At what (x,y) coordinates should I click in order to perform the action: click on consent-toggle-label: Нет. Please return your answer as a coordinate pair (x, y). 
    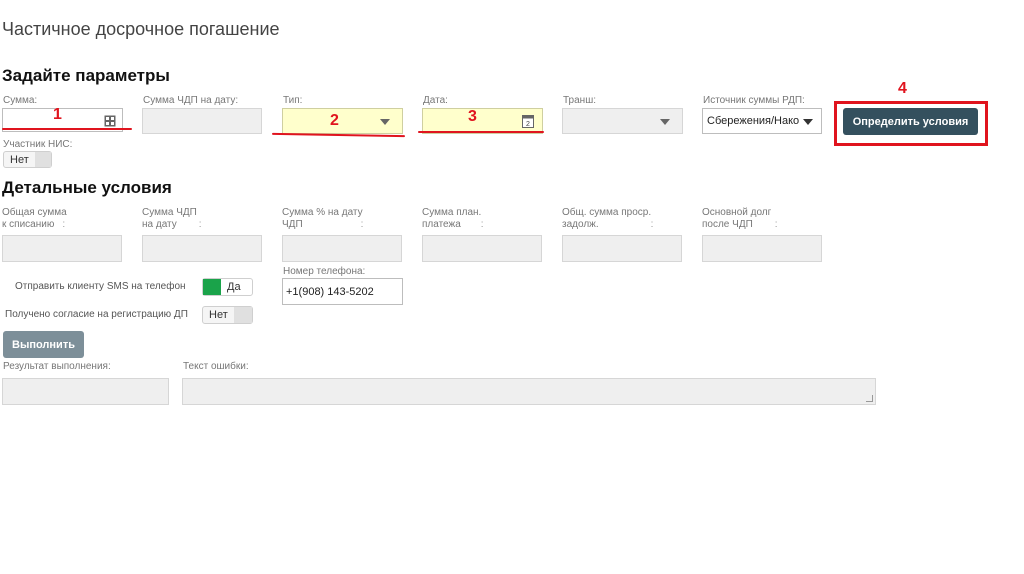
    Looking at the image, I should click on (218, 315).